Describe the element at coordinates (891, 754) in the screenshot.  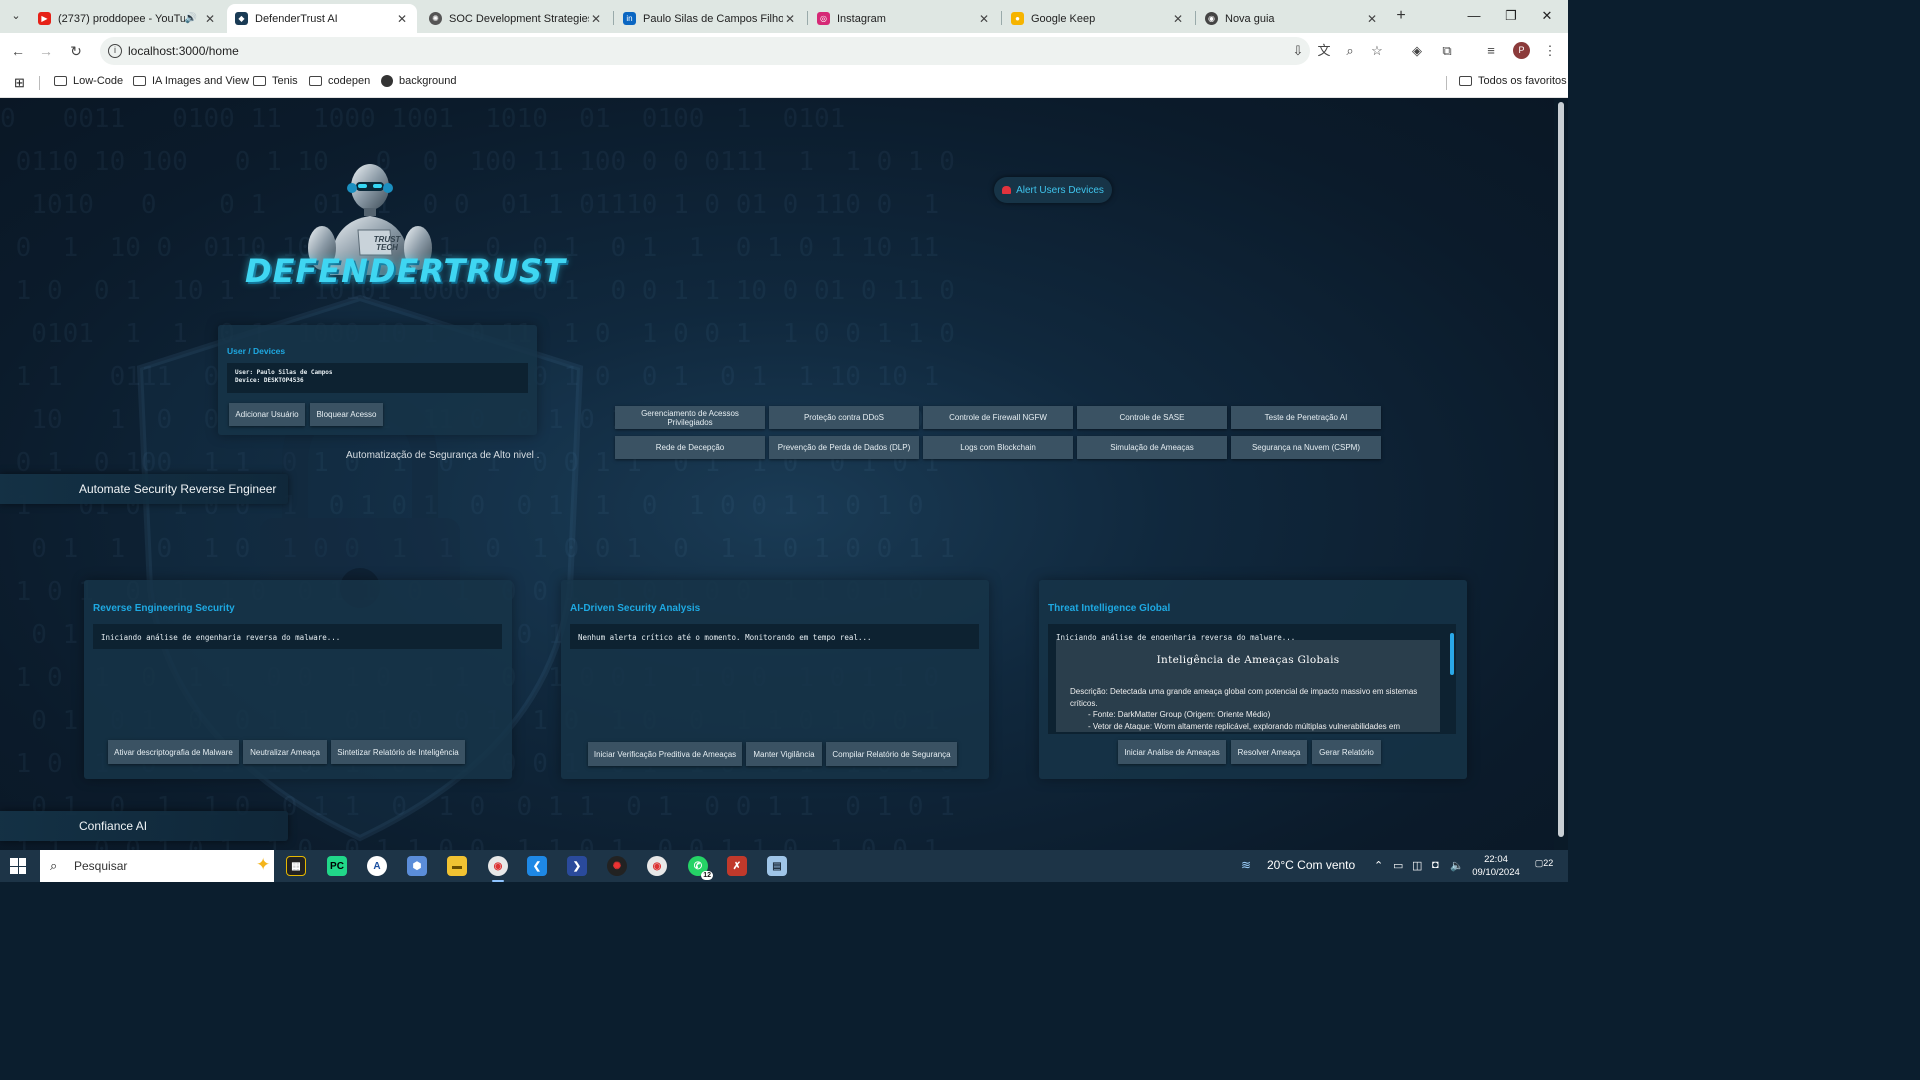
I see `compile-security-report-button: Compilar Relatório de Segurança` at that location.